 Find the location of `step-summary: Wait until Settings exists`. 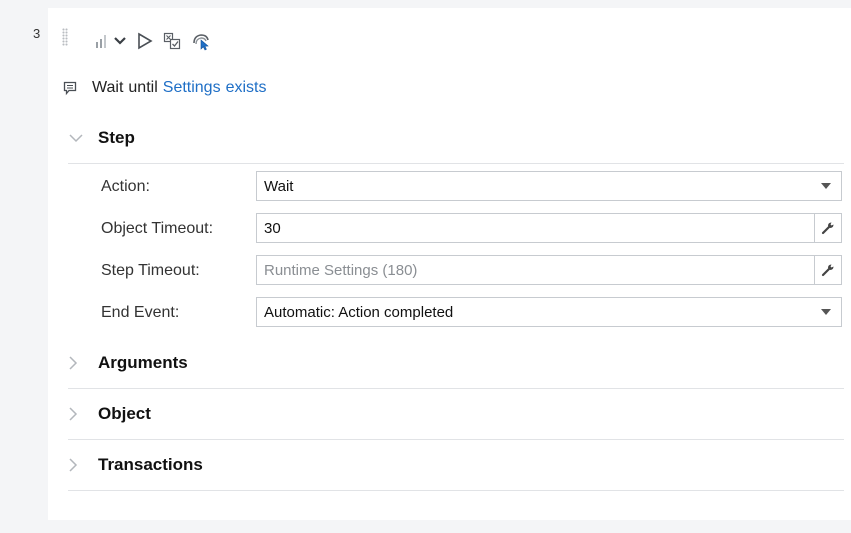

step-summary: Wait until Settings exists is located at coordinates (166, 88).